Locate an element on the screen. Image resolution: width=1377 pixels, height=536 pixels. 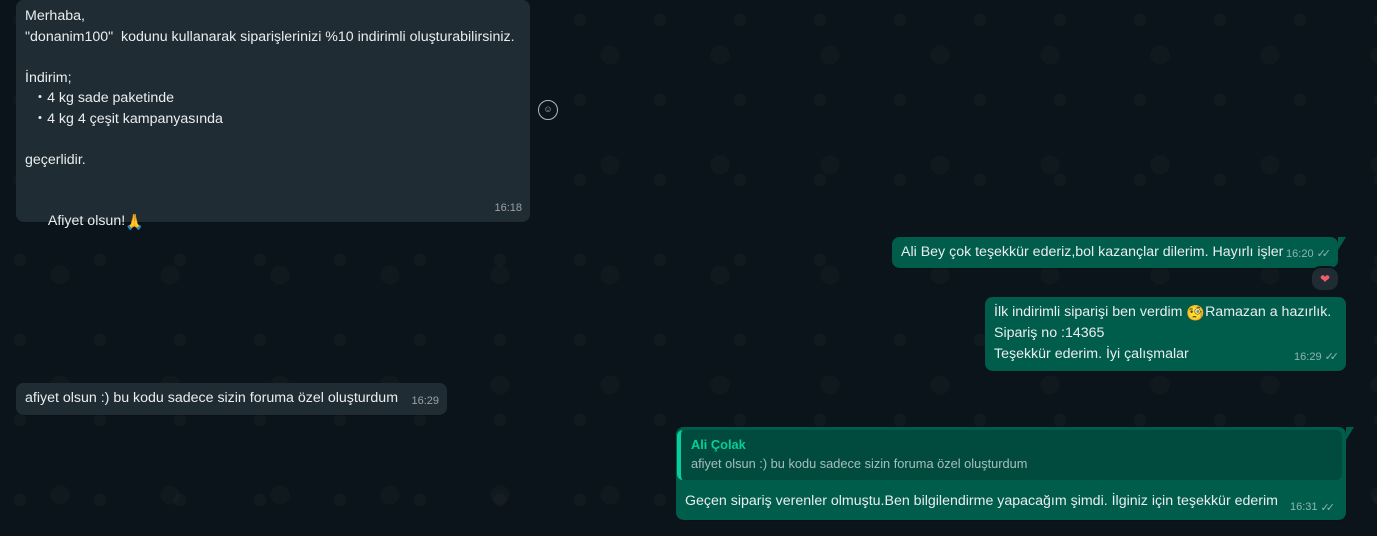
message-line: ・4 kg sade paketinde is located at coordinates (100, 98).